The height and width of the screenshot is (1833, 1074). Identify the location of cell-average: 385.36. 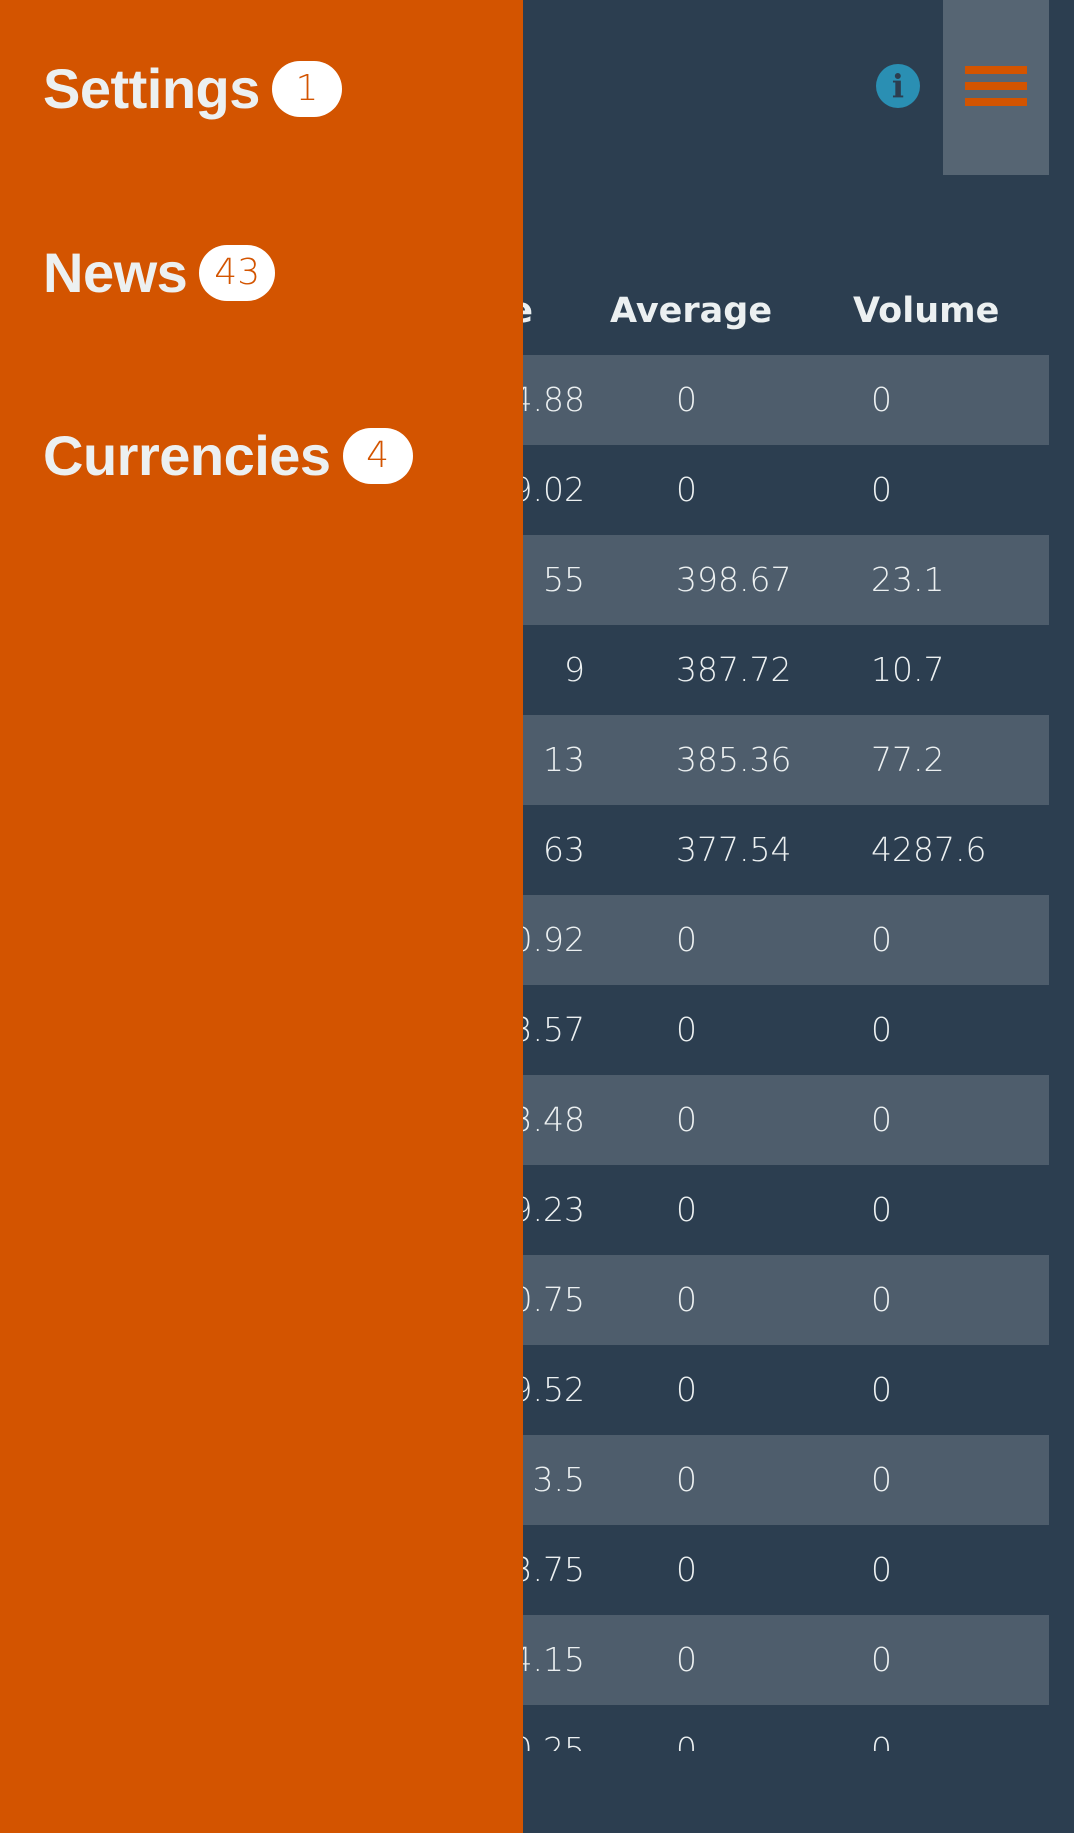
(734, 759).